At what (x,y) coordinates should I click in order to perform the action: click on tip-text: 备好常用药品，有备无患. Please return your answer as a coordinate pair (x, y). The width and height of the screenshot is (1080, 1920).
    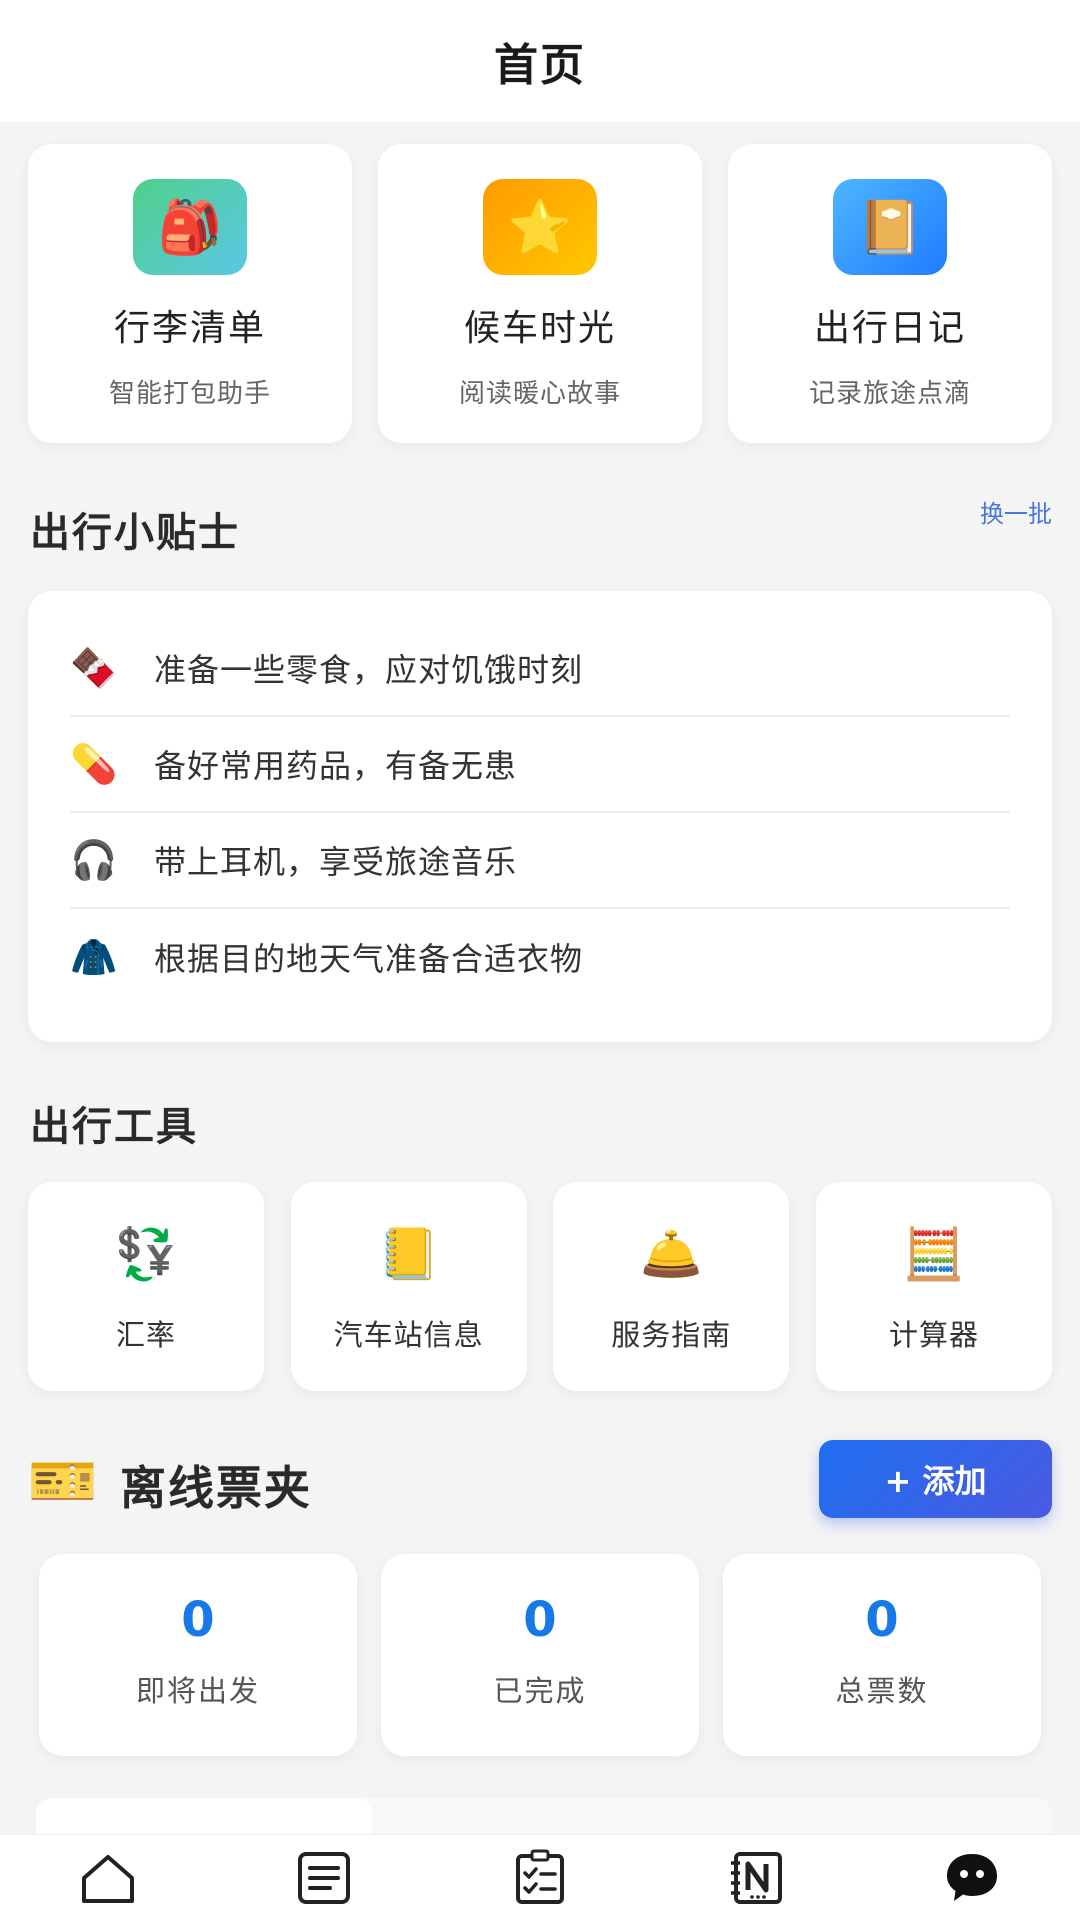
    Looking at the image, I should click on (336, 766).